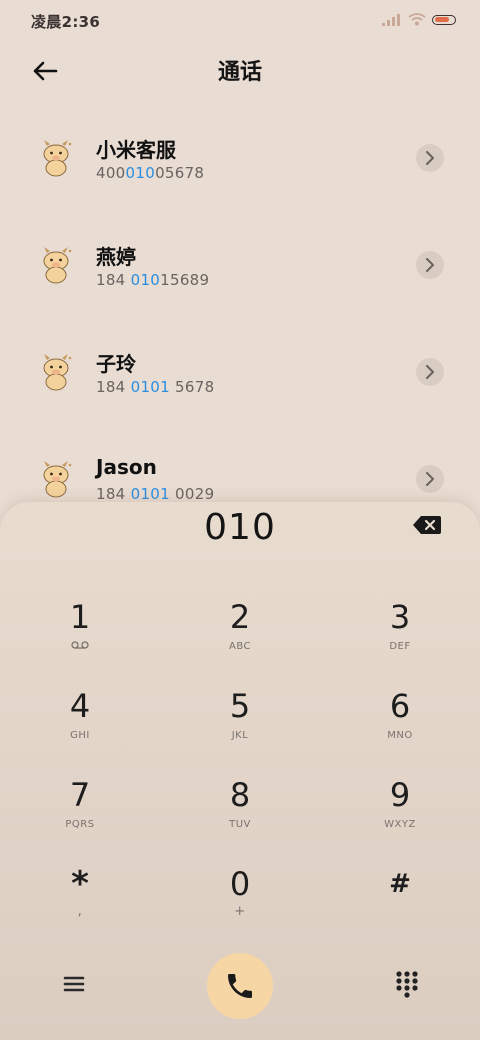  I want to click on contact-row: 子玲 184 0101 5678, so click(240, 379).